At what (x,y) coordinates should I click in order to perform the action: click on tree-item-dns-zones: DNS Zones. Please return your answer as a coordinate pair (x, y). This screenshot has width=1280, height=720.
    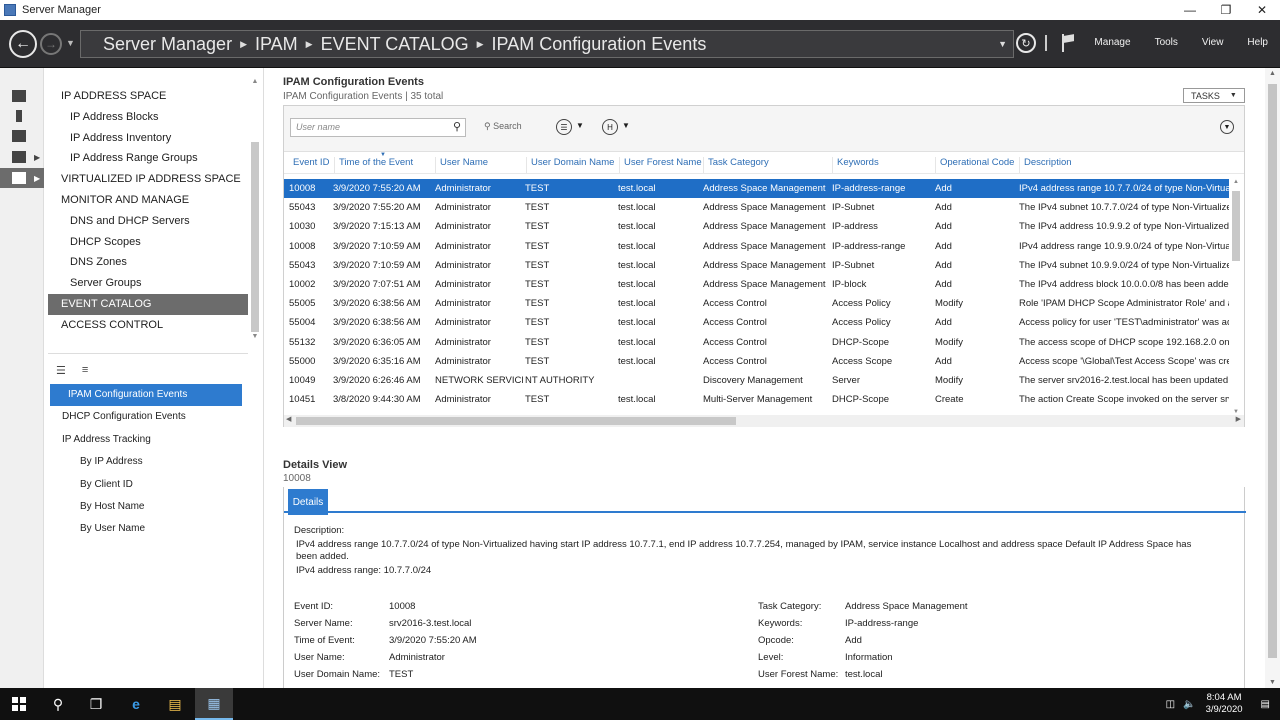
    Looking at the image, I should click on (148, 262).